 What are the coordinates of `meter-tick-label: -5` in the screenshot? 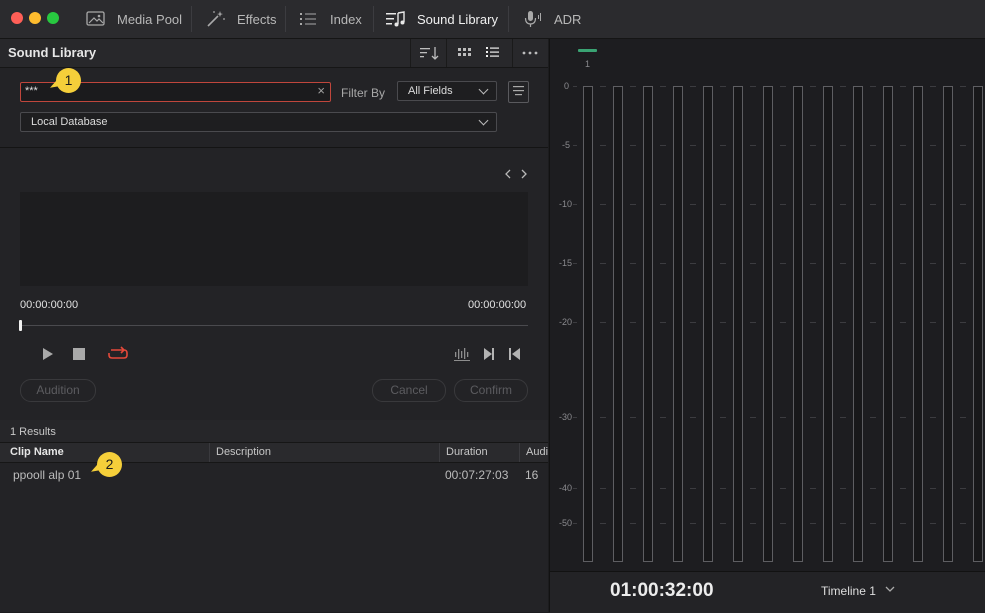 It's located at (566, 145).